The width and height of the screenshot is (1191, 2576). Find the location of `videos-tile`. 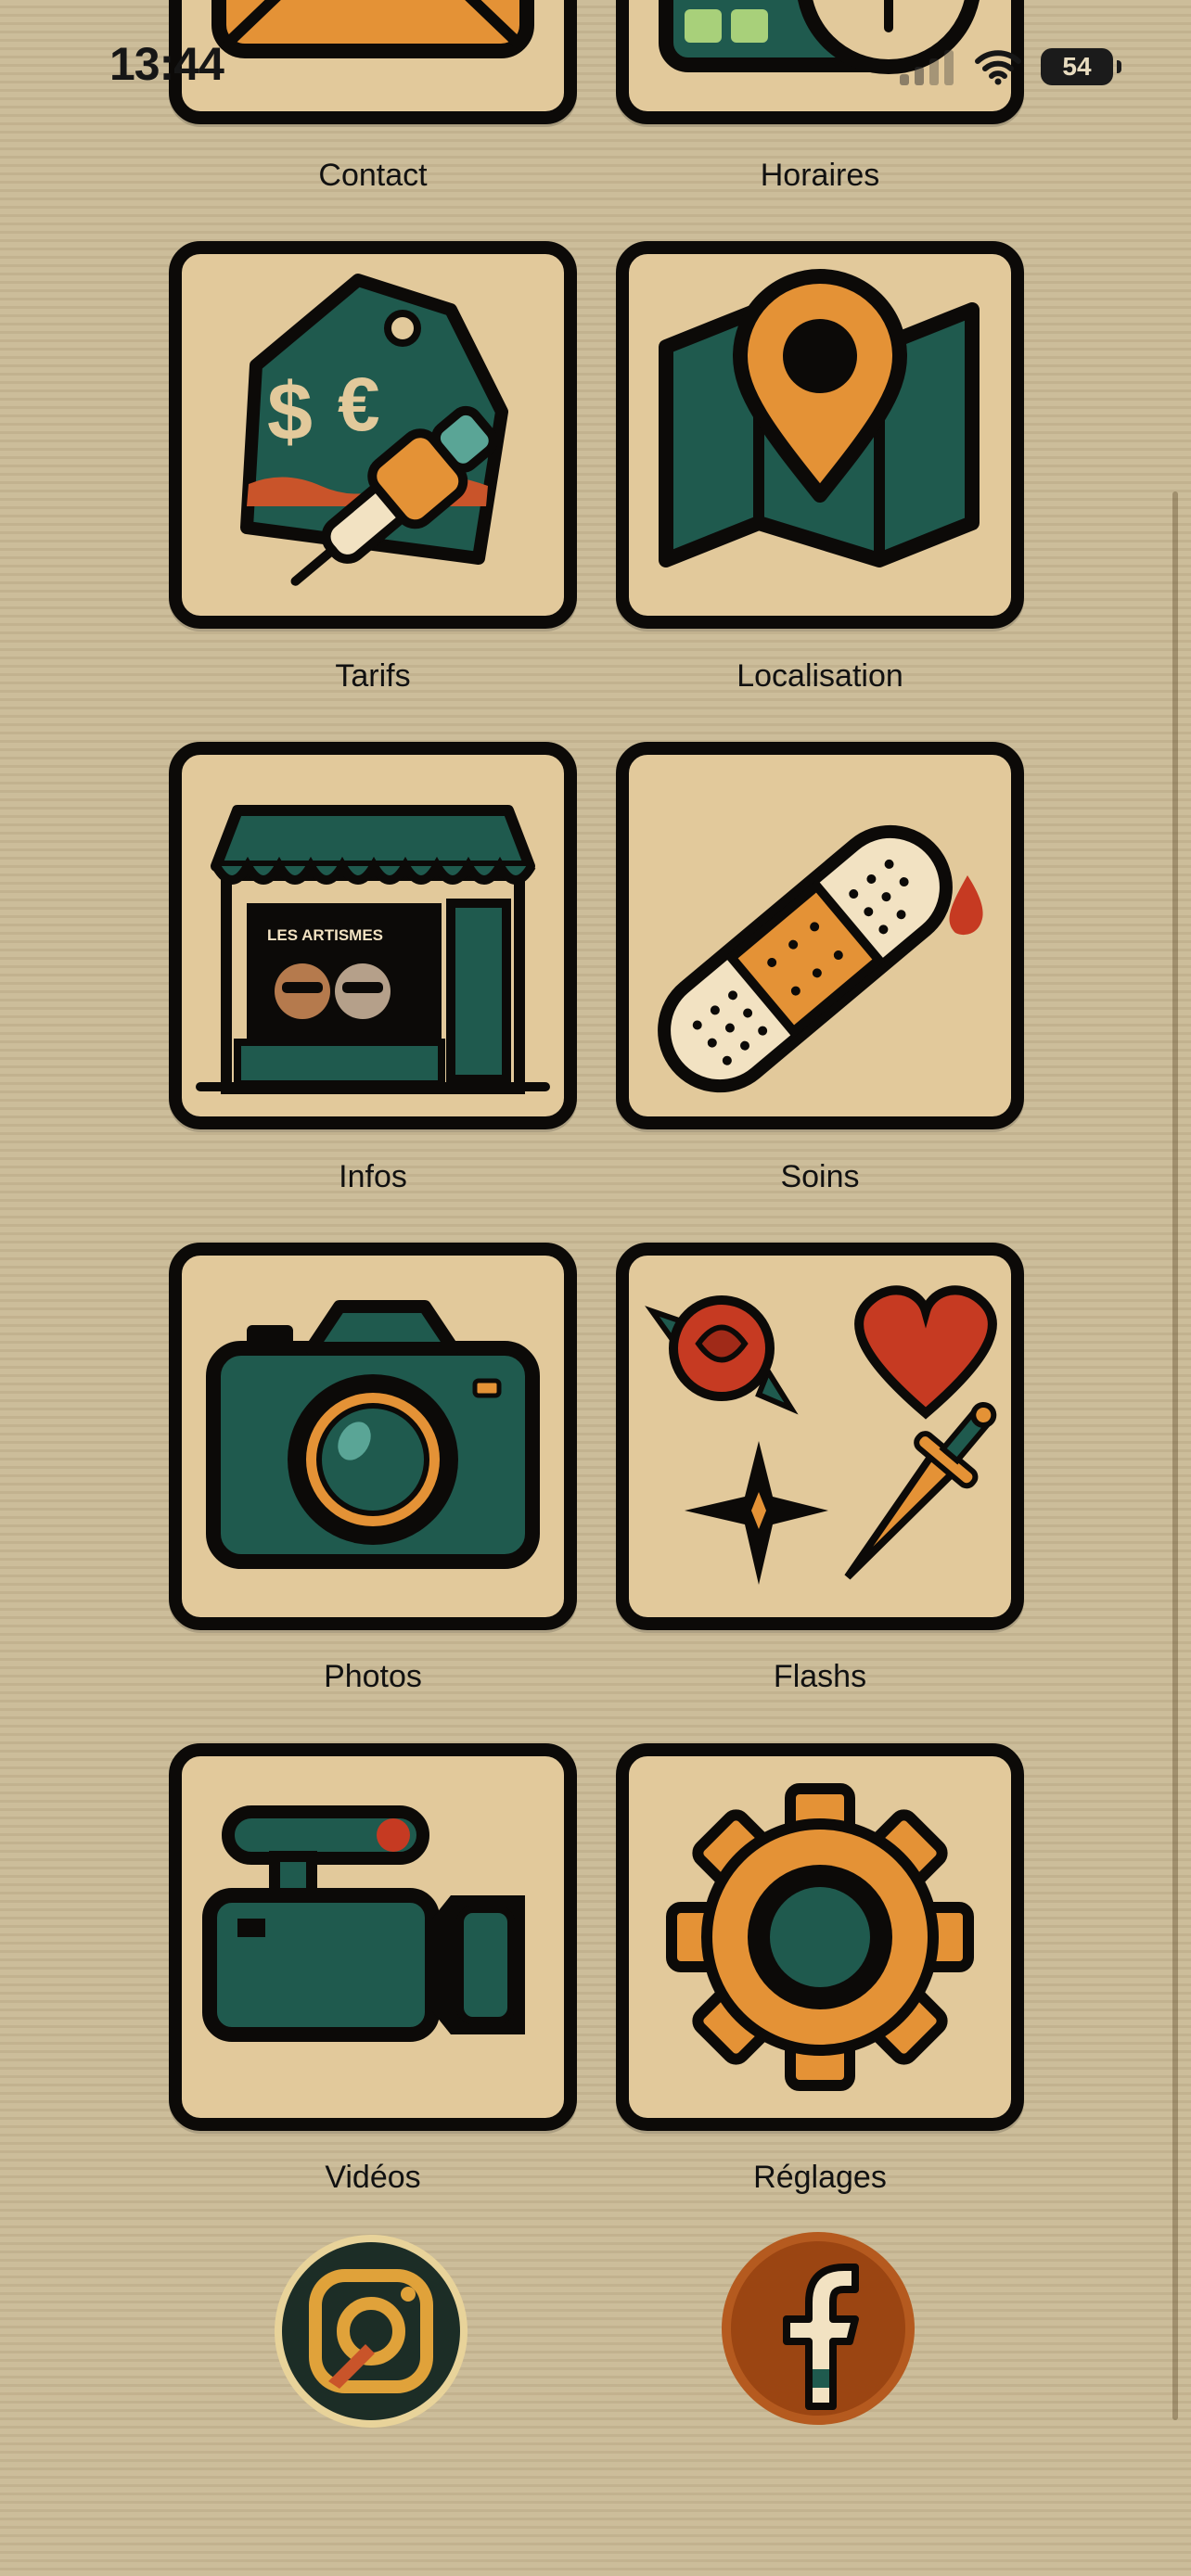

videos-tile is located at coordinates (373, 1937).